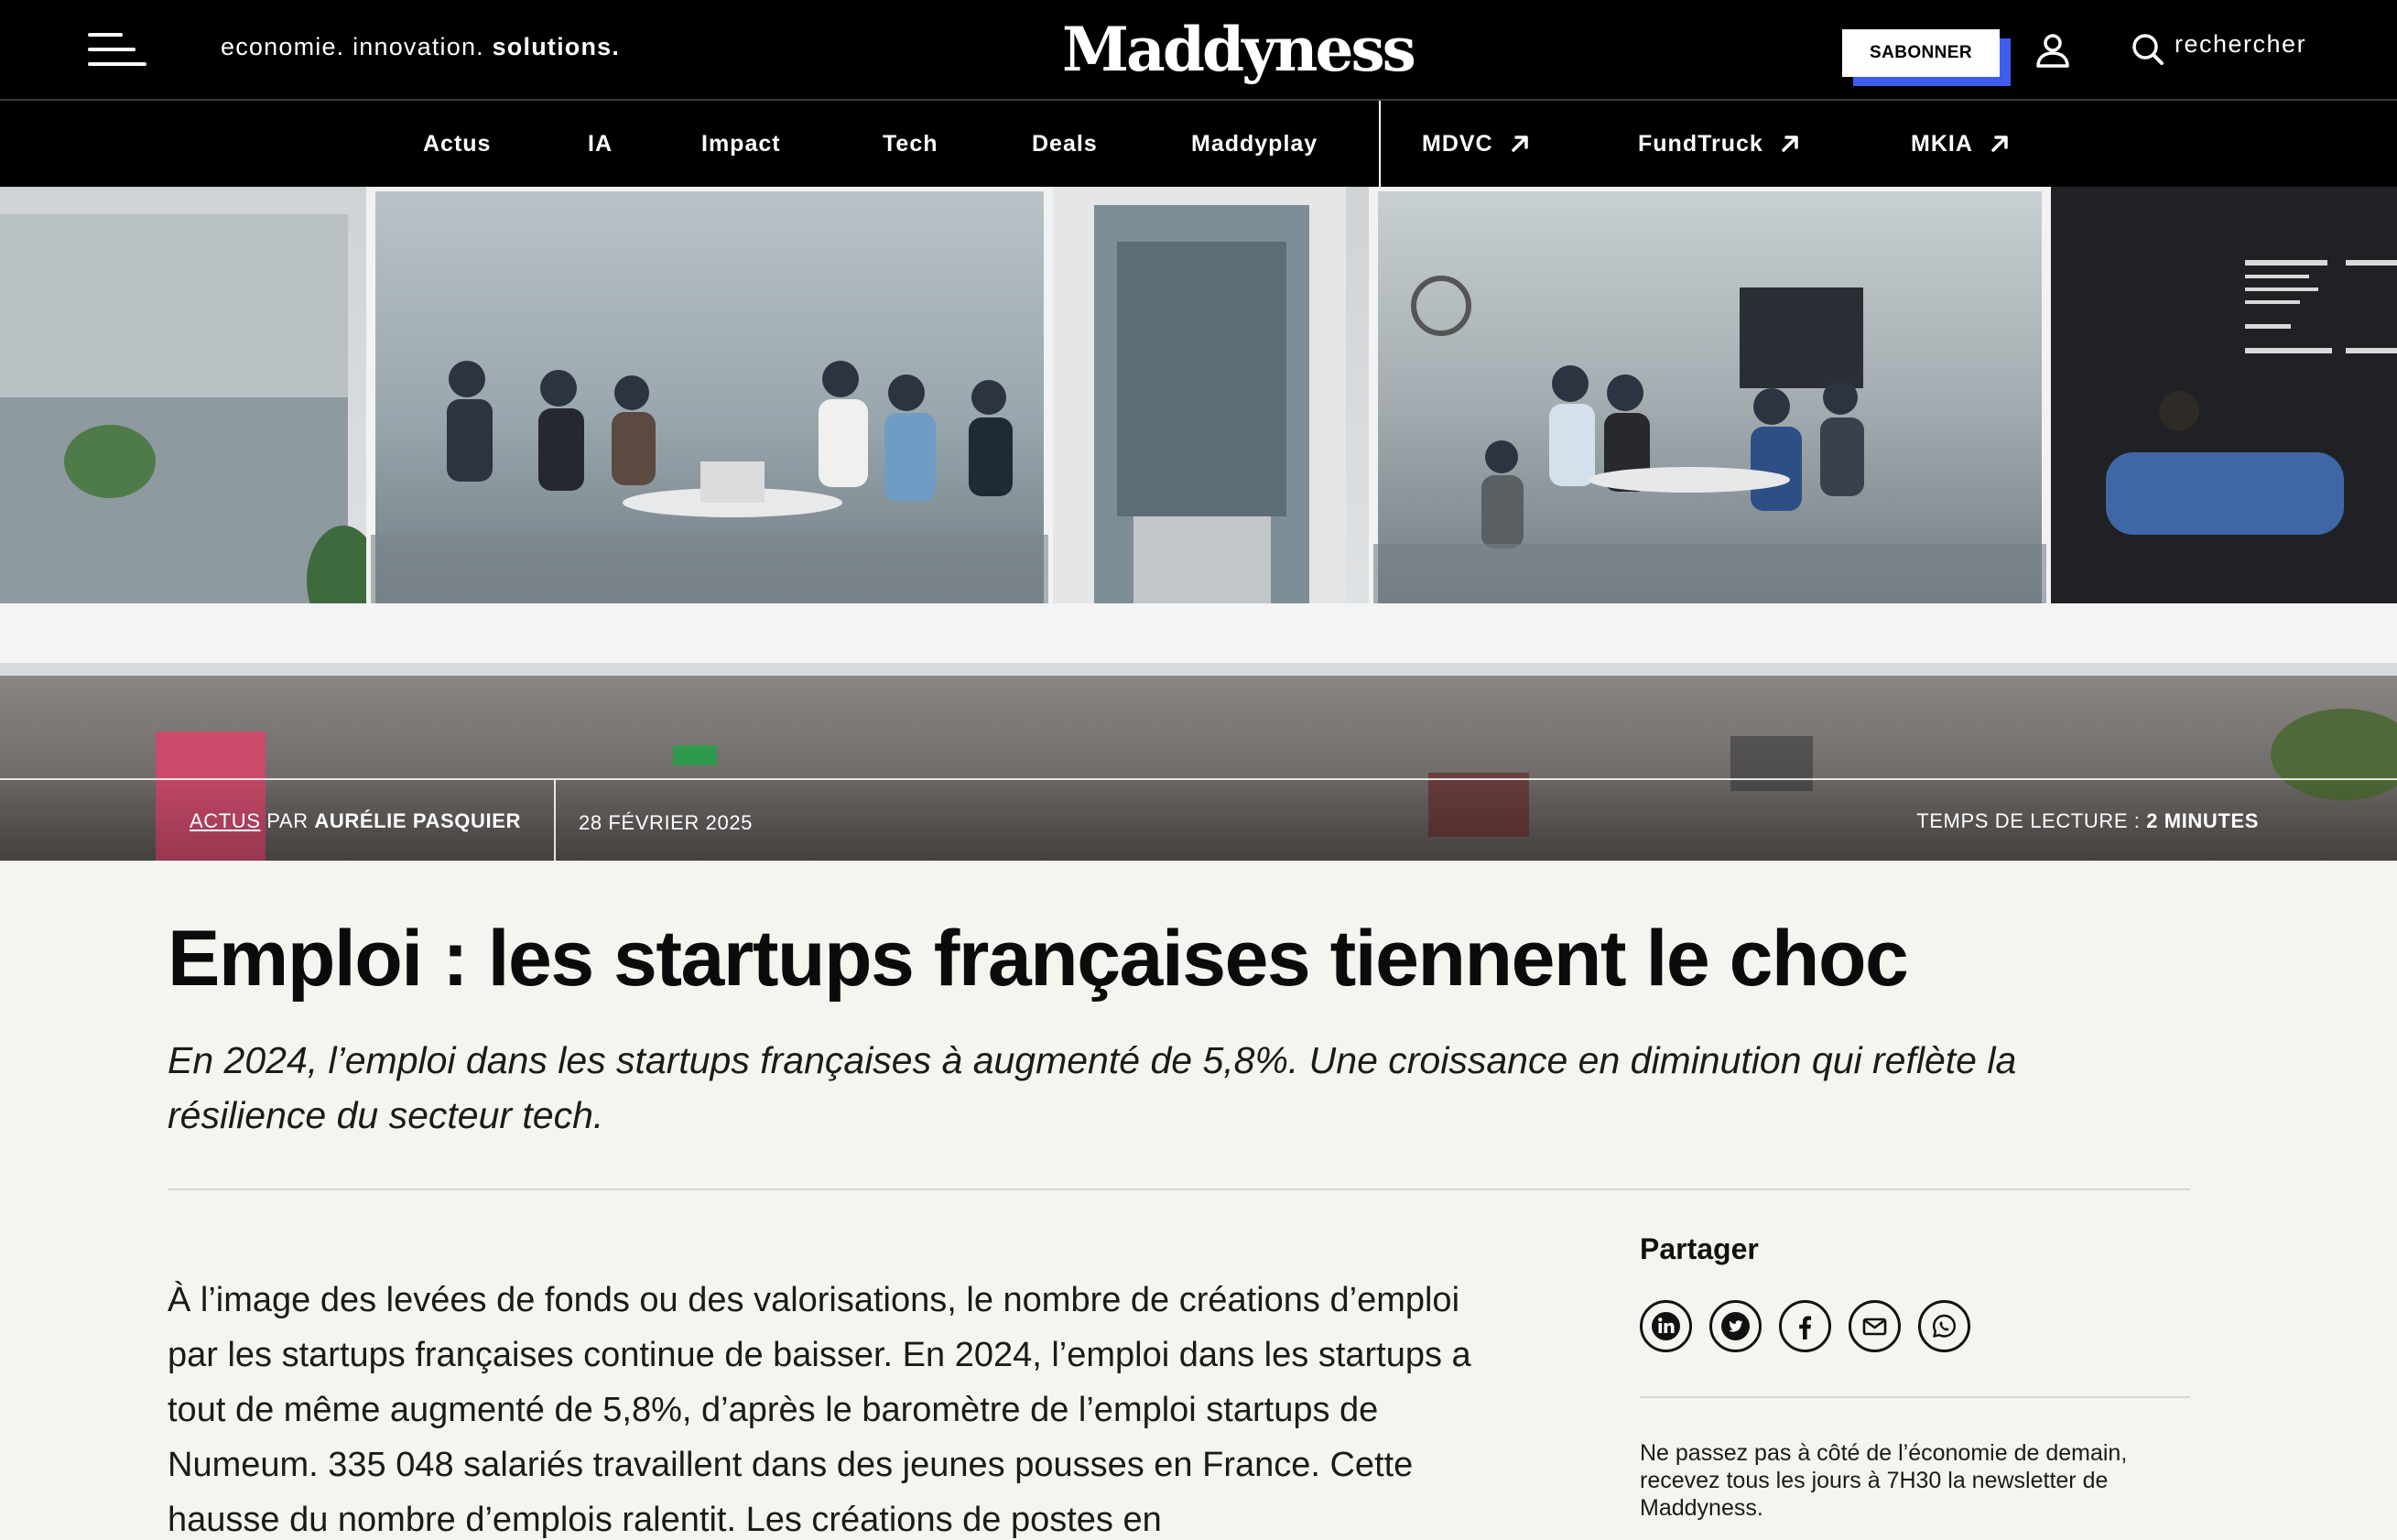 The height and width of the screenshot is (1540, 2397). What do you see at coordinates (2052, 50) in the screenshot?
I see `user-icon` at bounding box center [2052, 50].